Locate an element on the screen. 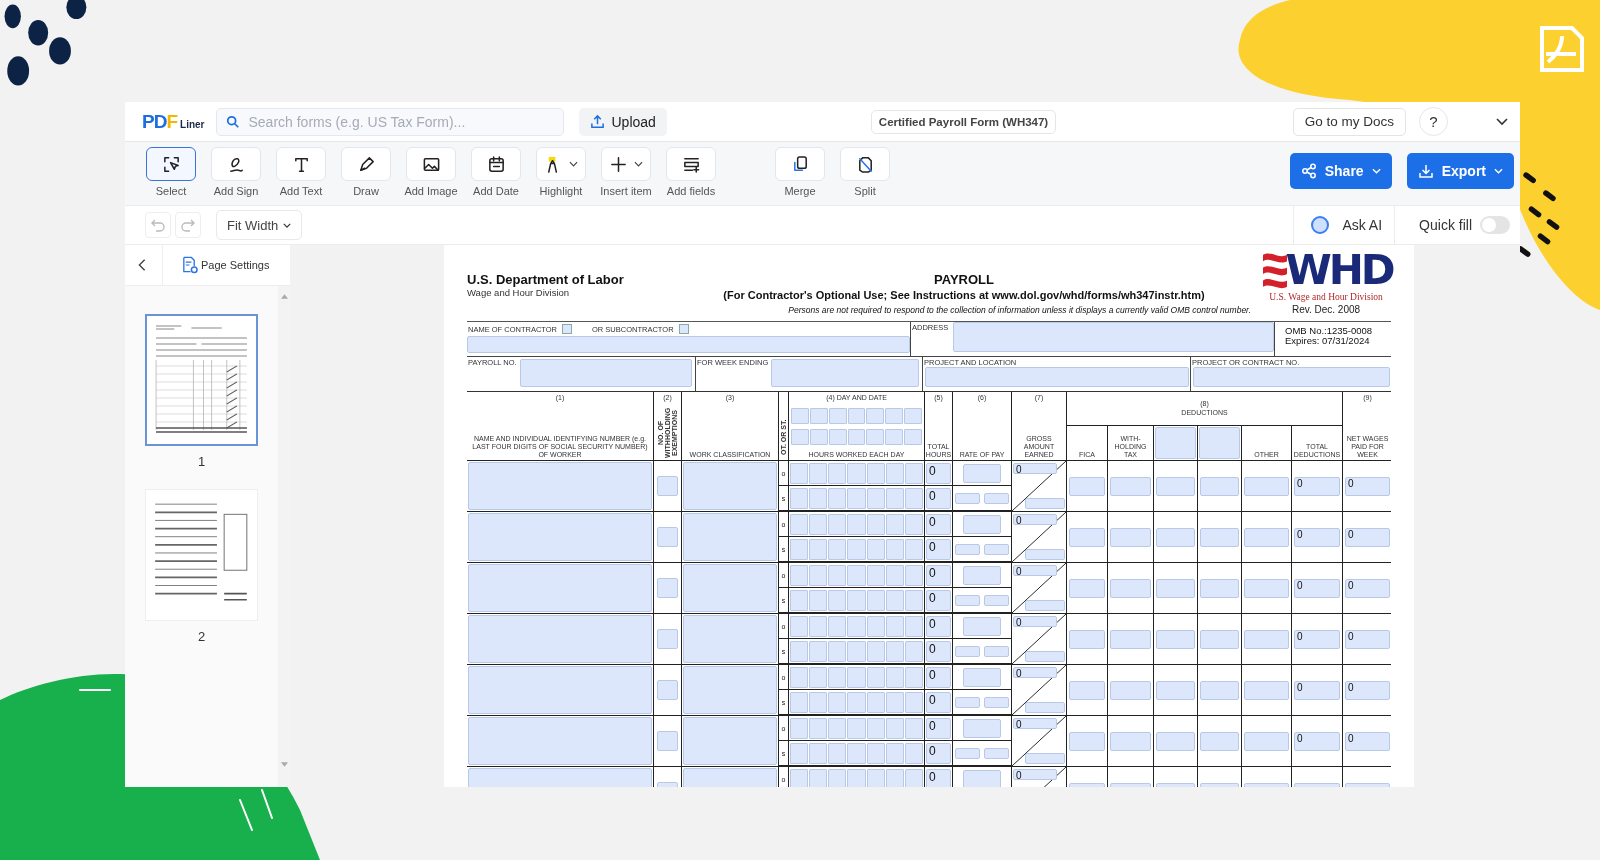 Image resolution: width=1600 pixels, height=860 pixels. checkbox is located at coordinates (683, 328).